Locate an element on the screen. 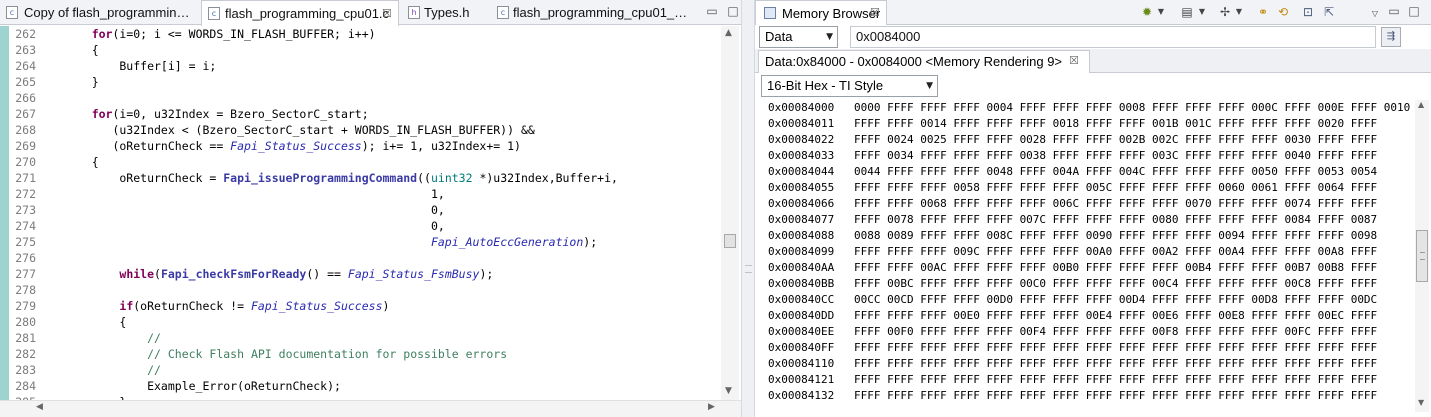 This screenshot has height=417, width=1431. code-line: 265 } is located at coordinates (365, 82).